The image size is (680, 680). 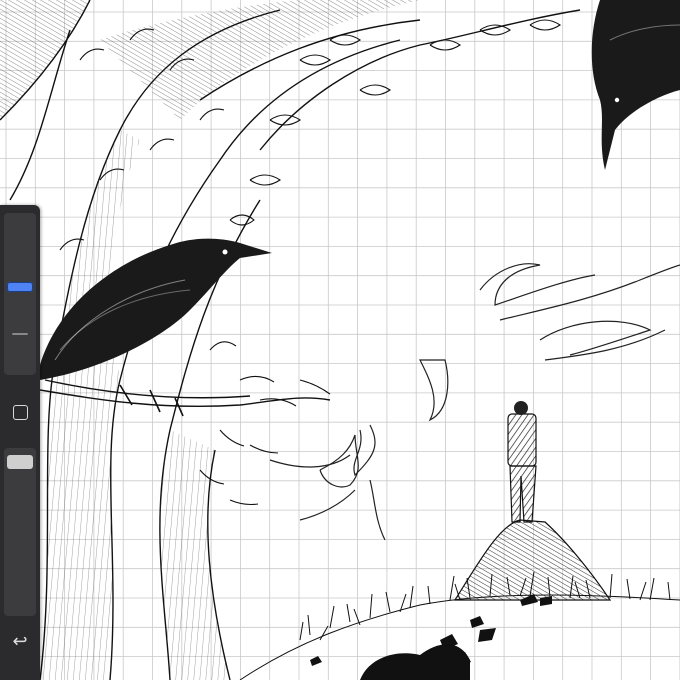 I want to click on brush-size-tick-mark, so click(x=20, y=334).